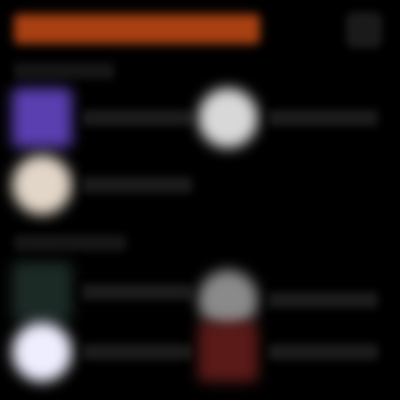  What do you see at coordinates (137, 29) in the screenshot?
I see `header-title` at bounding box center [137, 29].